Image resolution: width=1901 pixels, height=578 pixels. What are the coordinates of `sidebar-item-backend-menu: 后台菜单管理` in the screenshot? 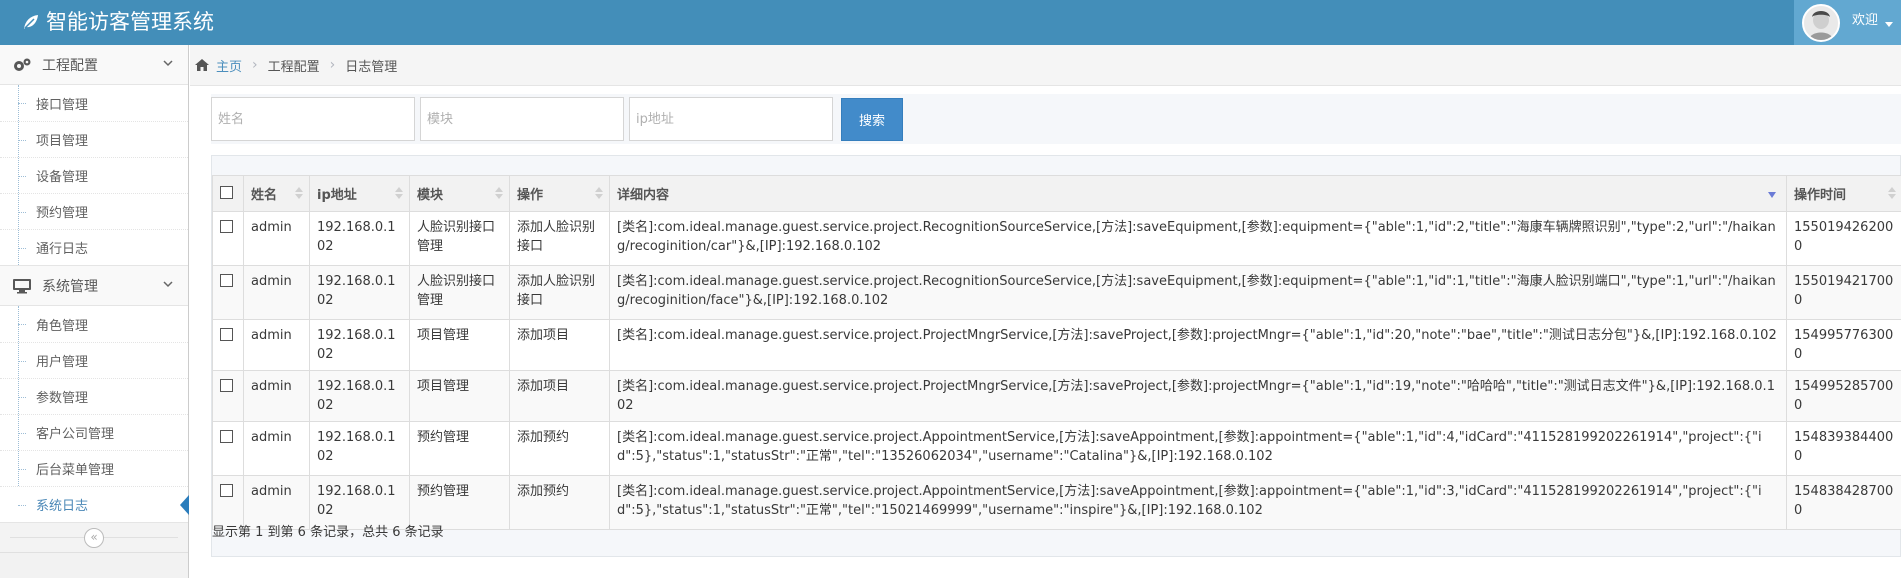 It's located at (94, 468).